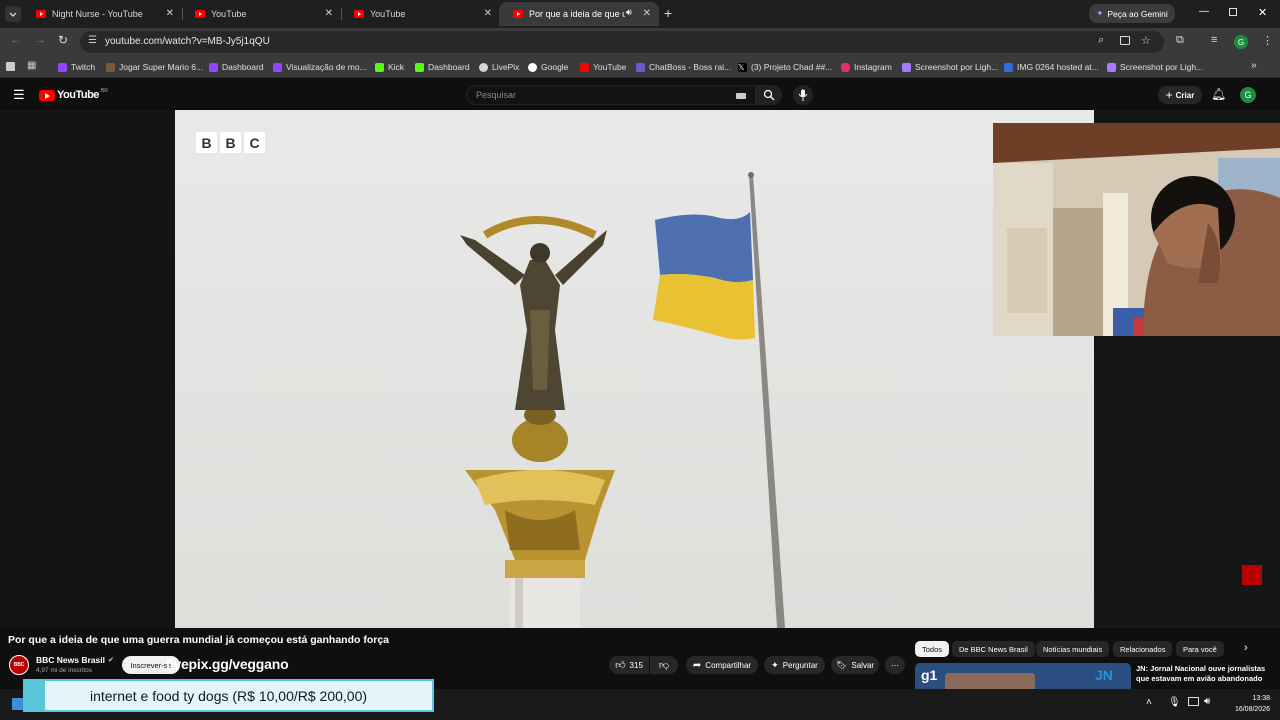  I want to click on tab-active-video: Por que a ideia de que uma 🔊︎ ✕, so click(579, 14).